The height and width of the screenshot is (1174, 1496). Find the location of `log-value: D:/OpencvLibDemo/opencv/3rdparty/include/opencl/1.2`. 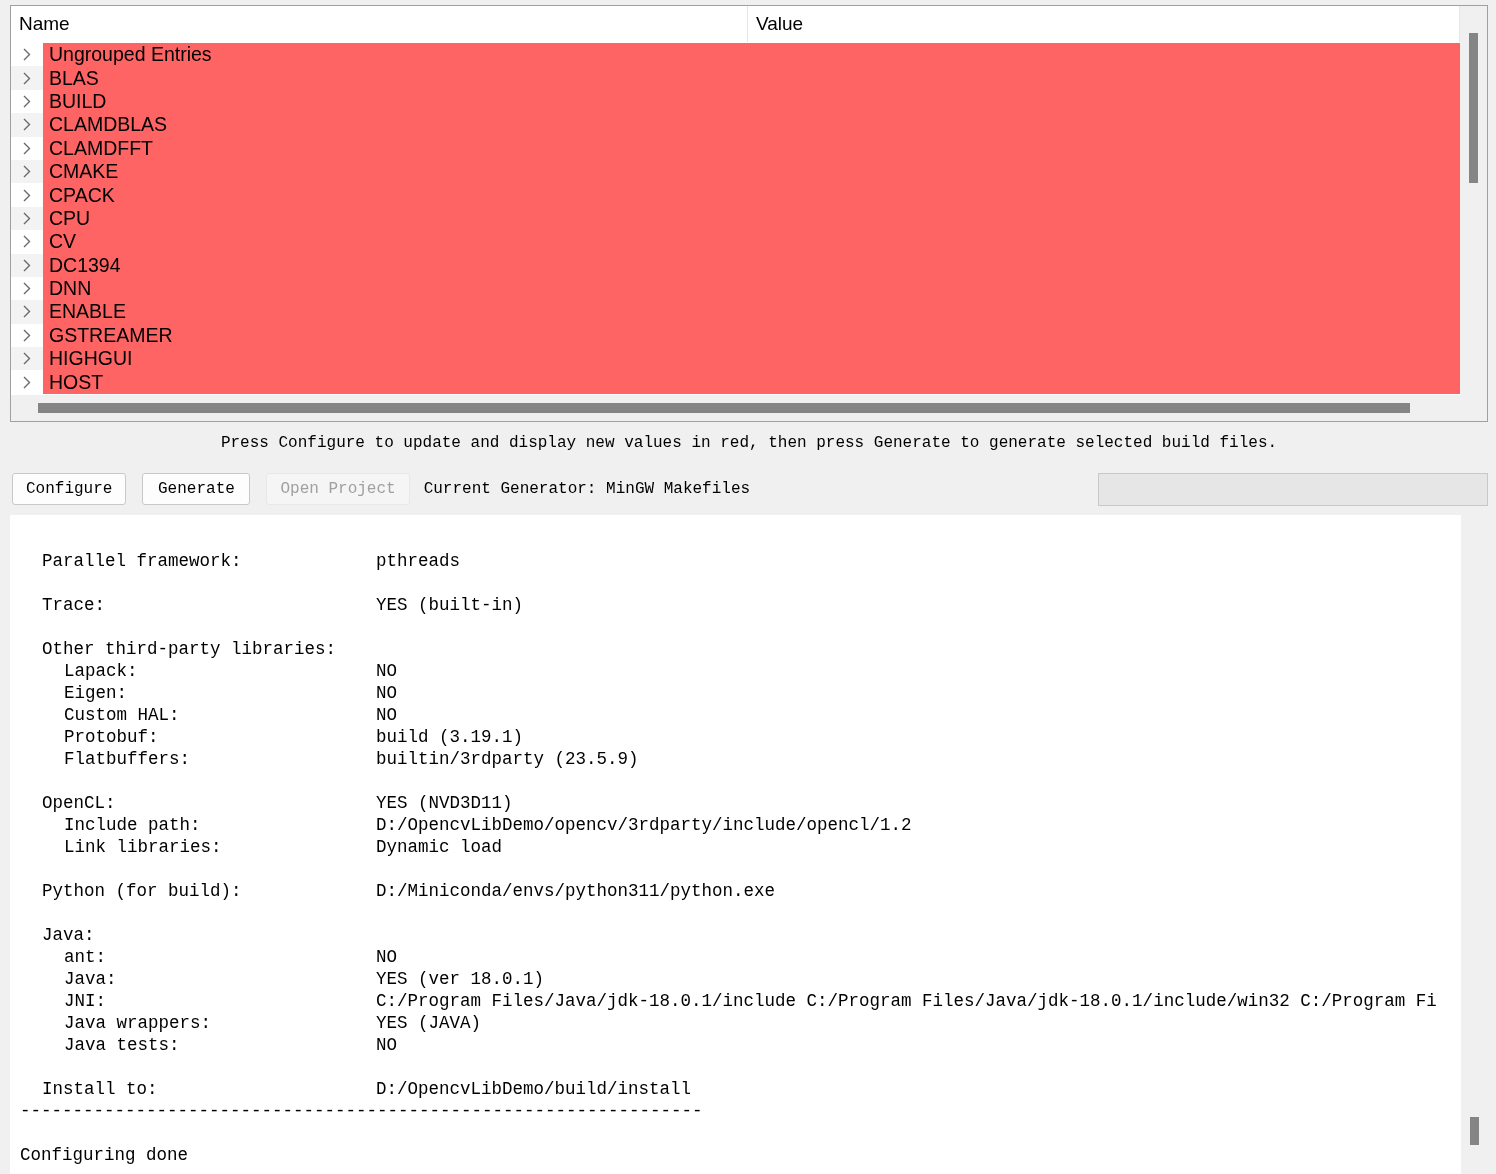

log-value: D:/OpencvLibDemo/opencv/3rdparty/include/opencl/1.2 is located at coordinates (644, 825).